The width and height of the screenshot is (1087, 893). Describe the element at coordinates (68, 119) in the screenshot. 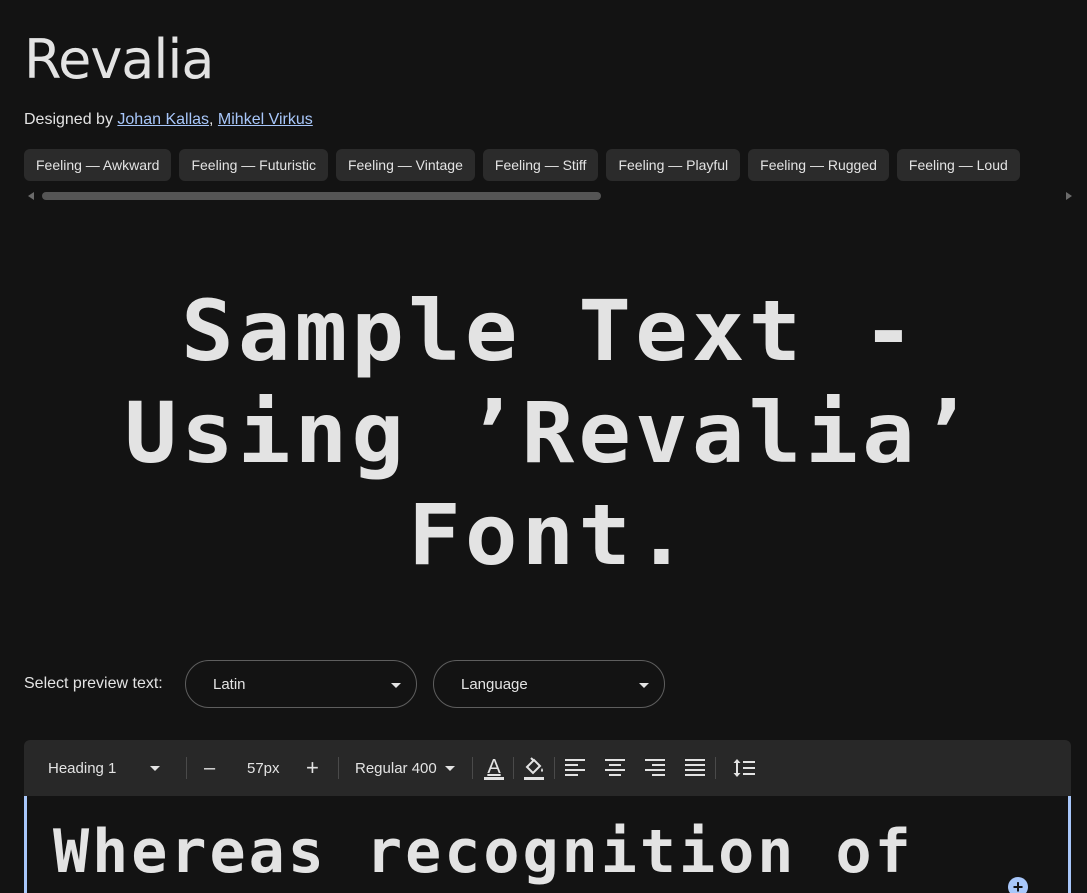

I see `designed-by-label: Designed by` at that location.